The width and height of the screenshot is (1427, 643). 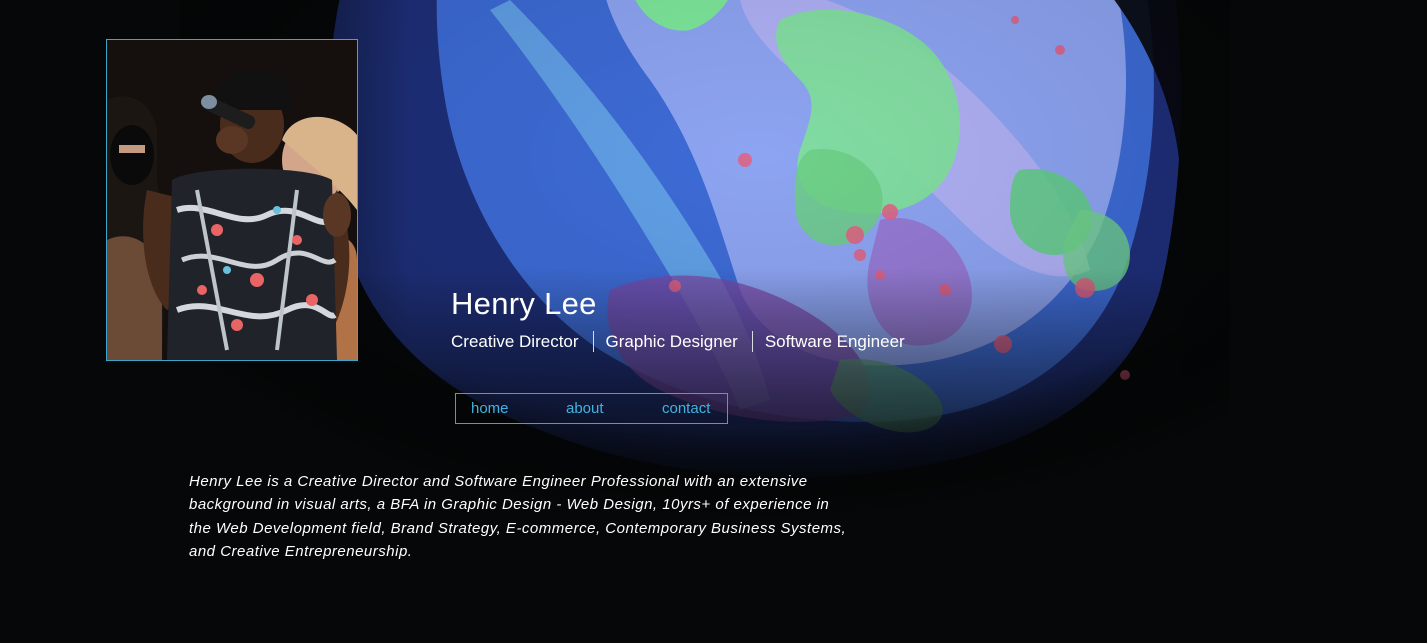 I want to click on nav-contact-link: contact, so click(x=686, y=408).